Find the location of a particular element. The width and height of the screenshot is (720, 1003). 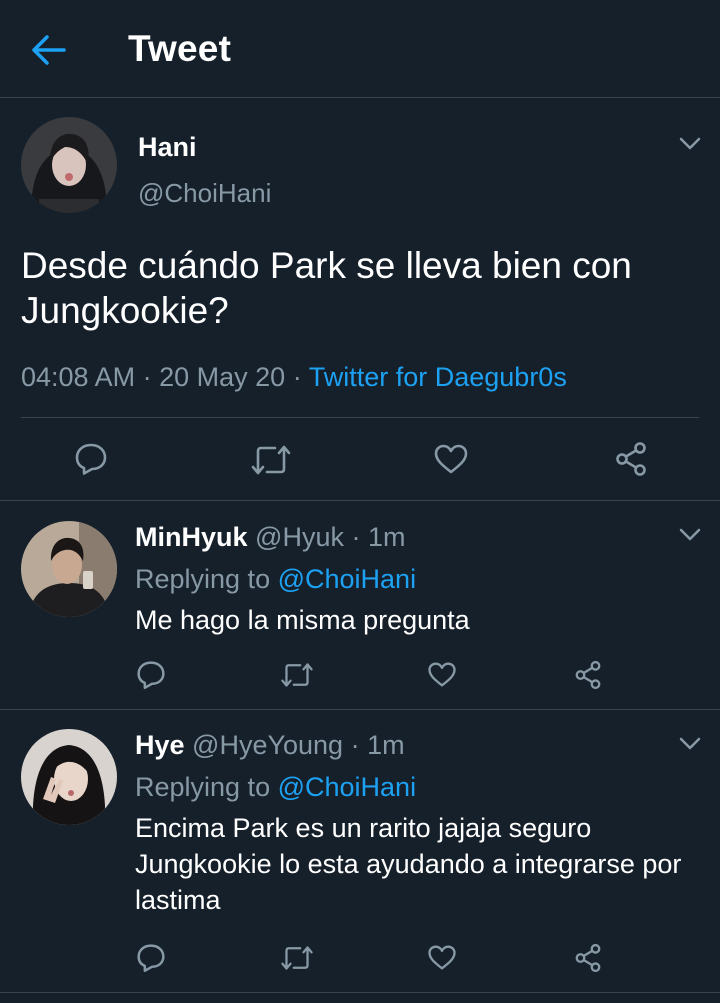

author-name: Hani is located at coordinates (167, 147).